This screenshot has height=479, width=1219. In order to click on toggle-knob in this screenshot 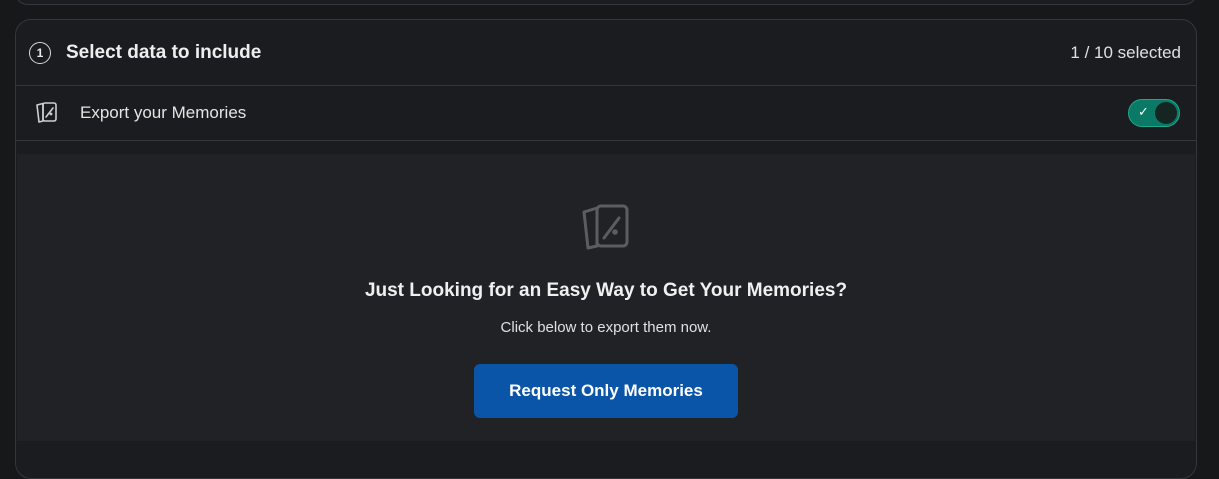, I will do `click(1166, 113)`.